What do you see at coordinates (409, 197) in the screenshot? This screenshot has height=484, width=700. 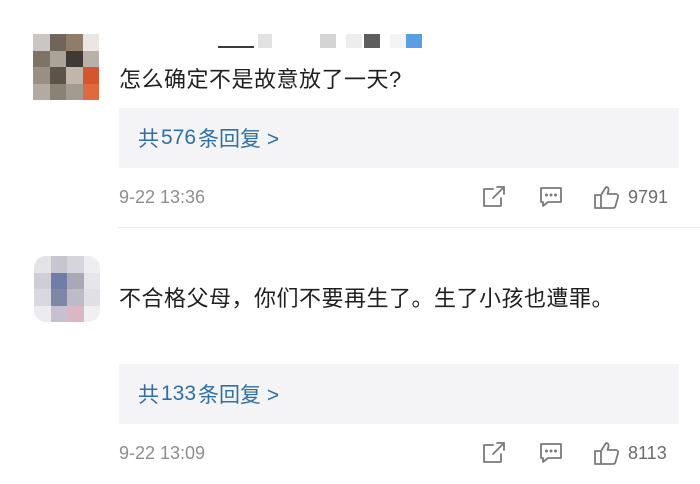 I see `comment-meta: 9-22 13:36 9791` at bounding box center [409, 197].